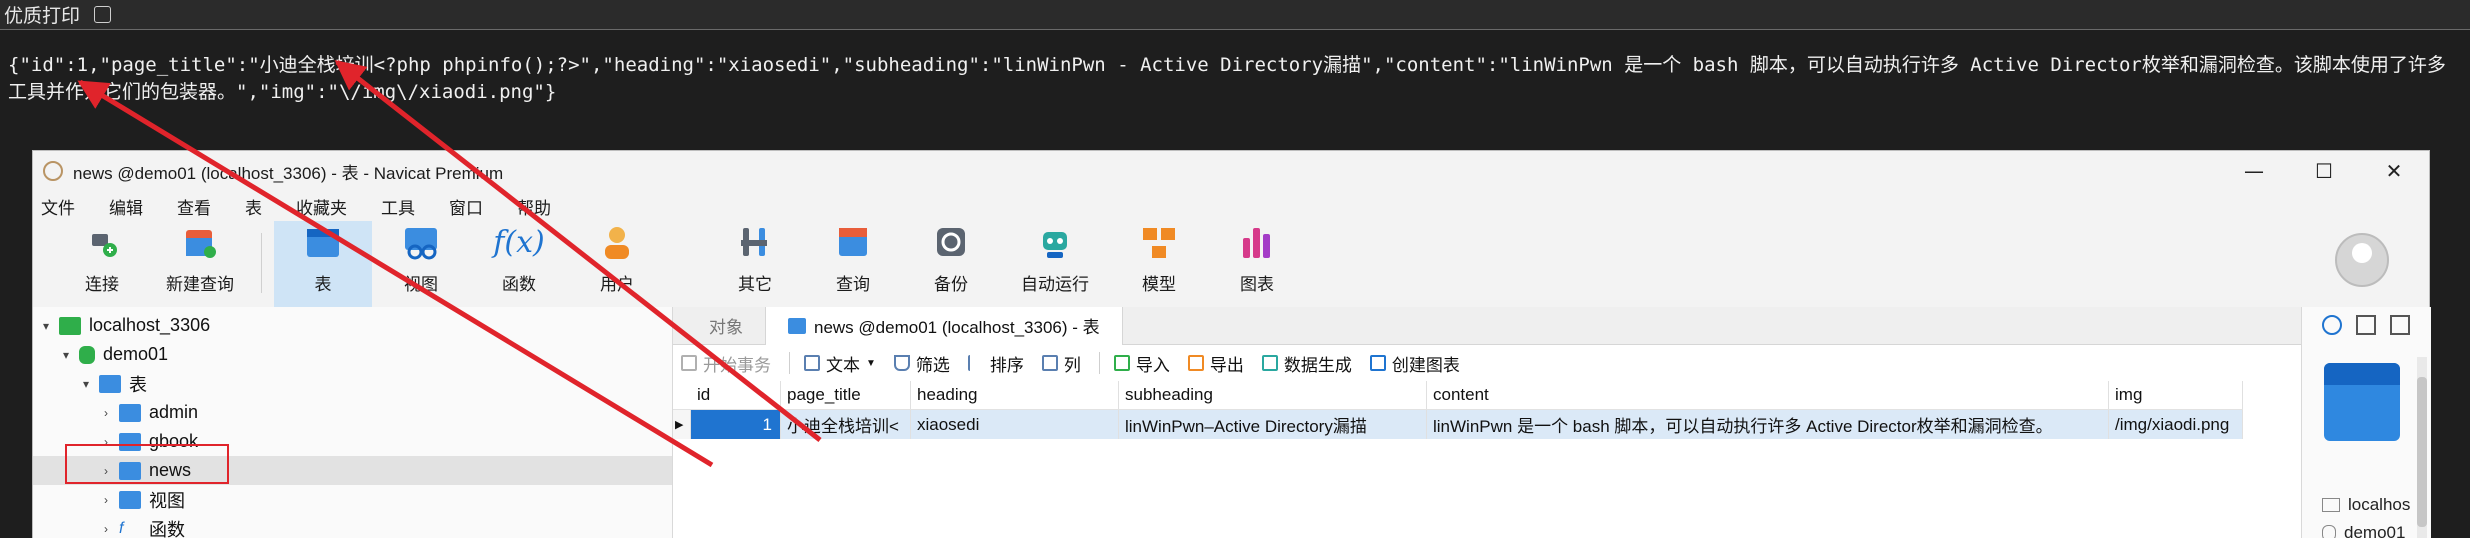 The height and width of the screenshot is (538, 2470). I want to click on grid-view-icon, so click(2400, 325).